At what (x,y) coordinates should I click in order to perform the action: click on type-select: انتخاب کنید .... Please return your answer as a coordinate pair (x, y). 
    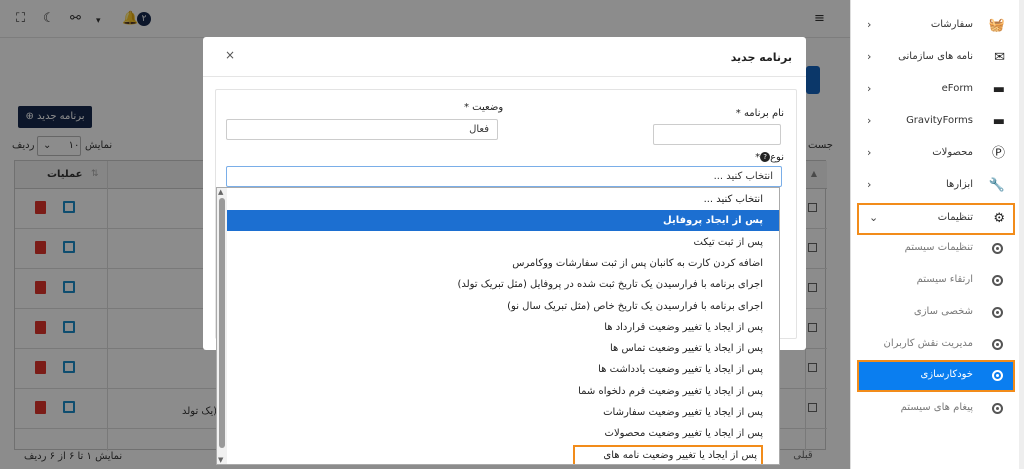
    Looking at the image, I should click on (504, 176).